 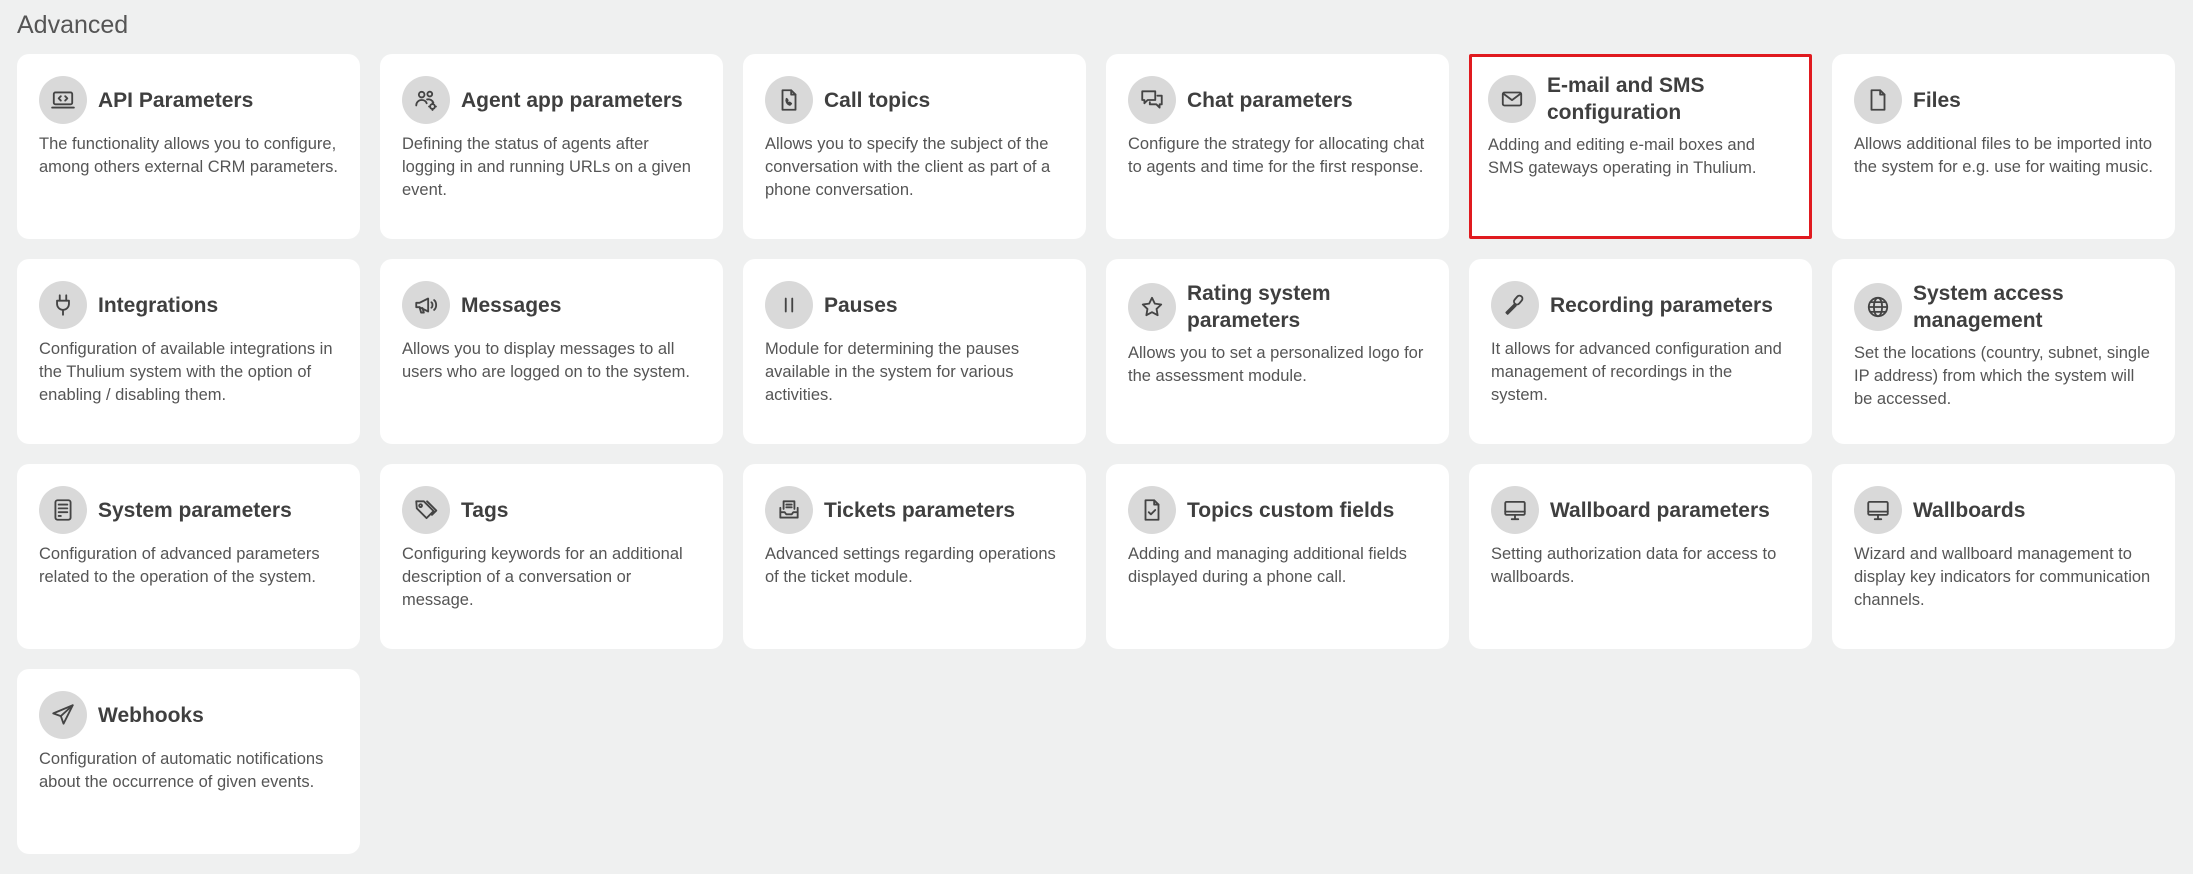 I want to click on card-header: Rating system parameters, so click(x=1277, y=307).